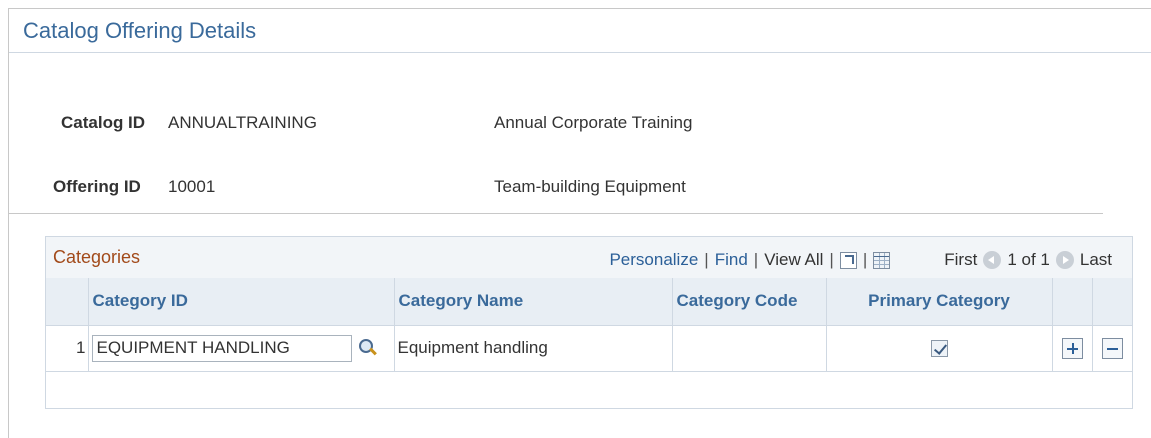  Describe the element at coordinates (653, 260) in the screenshot. I see `personalize-link: Personalize` at that location.